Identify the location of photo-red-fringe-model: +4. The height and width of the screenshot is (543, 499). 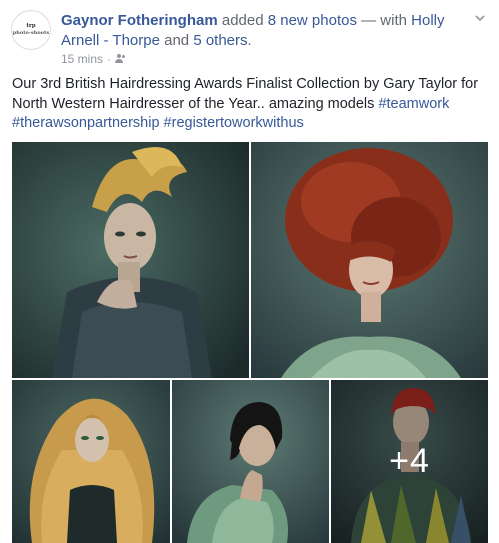
(409, 461).